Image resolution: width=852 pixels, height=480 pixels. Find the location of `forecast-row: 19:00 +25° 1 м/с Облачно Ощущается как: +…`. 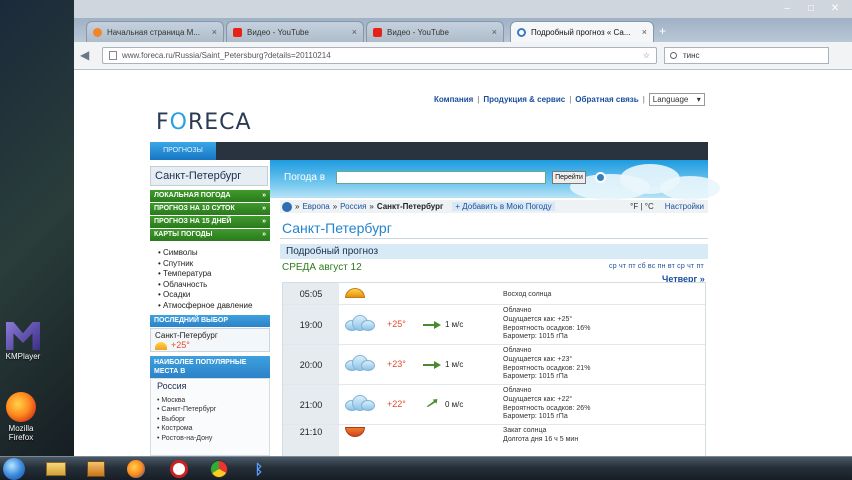

forecast-row: 19:00 +25° 1 м/с Облачно Ощущается как: +… is located at coordinates (494, 325).